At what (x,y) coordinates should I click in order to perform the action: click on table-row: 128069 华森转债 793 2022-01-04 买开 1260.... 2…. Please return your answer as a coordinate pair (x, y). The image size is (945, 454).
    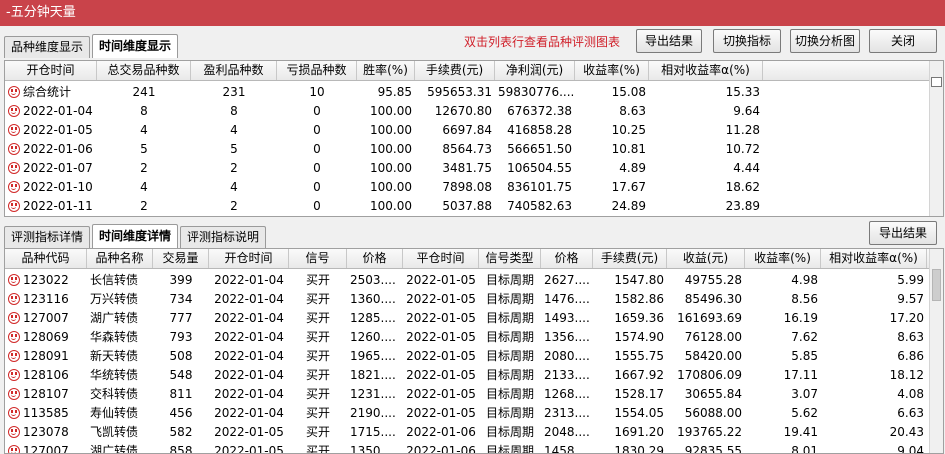
    Looking at the image, I should click on (467, 337).